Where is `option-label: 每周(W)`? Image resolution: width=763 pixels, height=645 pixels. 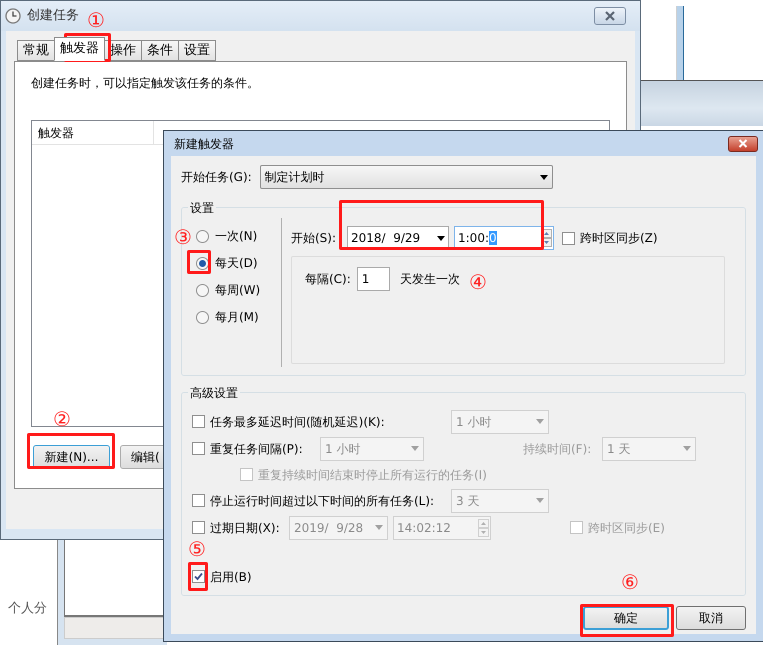
option-label: 每周(W) is located at coordinates (237, 290).